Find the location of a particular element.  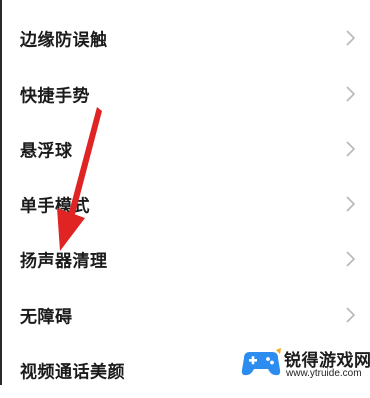

gamepad-icon is located at coordinates (261, 363).